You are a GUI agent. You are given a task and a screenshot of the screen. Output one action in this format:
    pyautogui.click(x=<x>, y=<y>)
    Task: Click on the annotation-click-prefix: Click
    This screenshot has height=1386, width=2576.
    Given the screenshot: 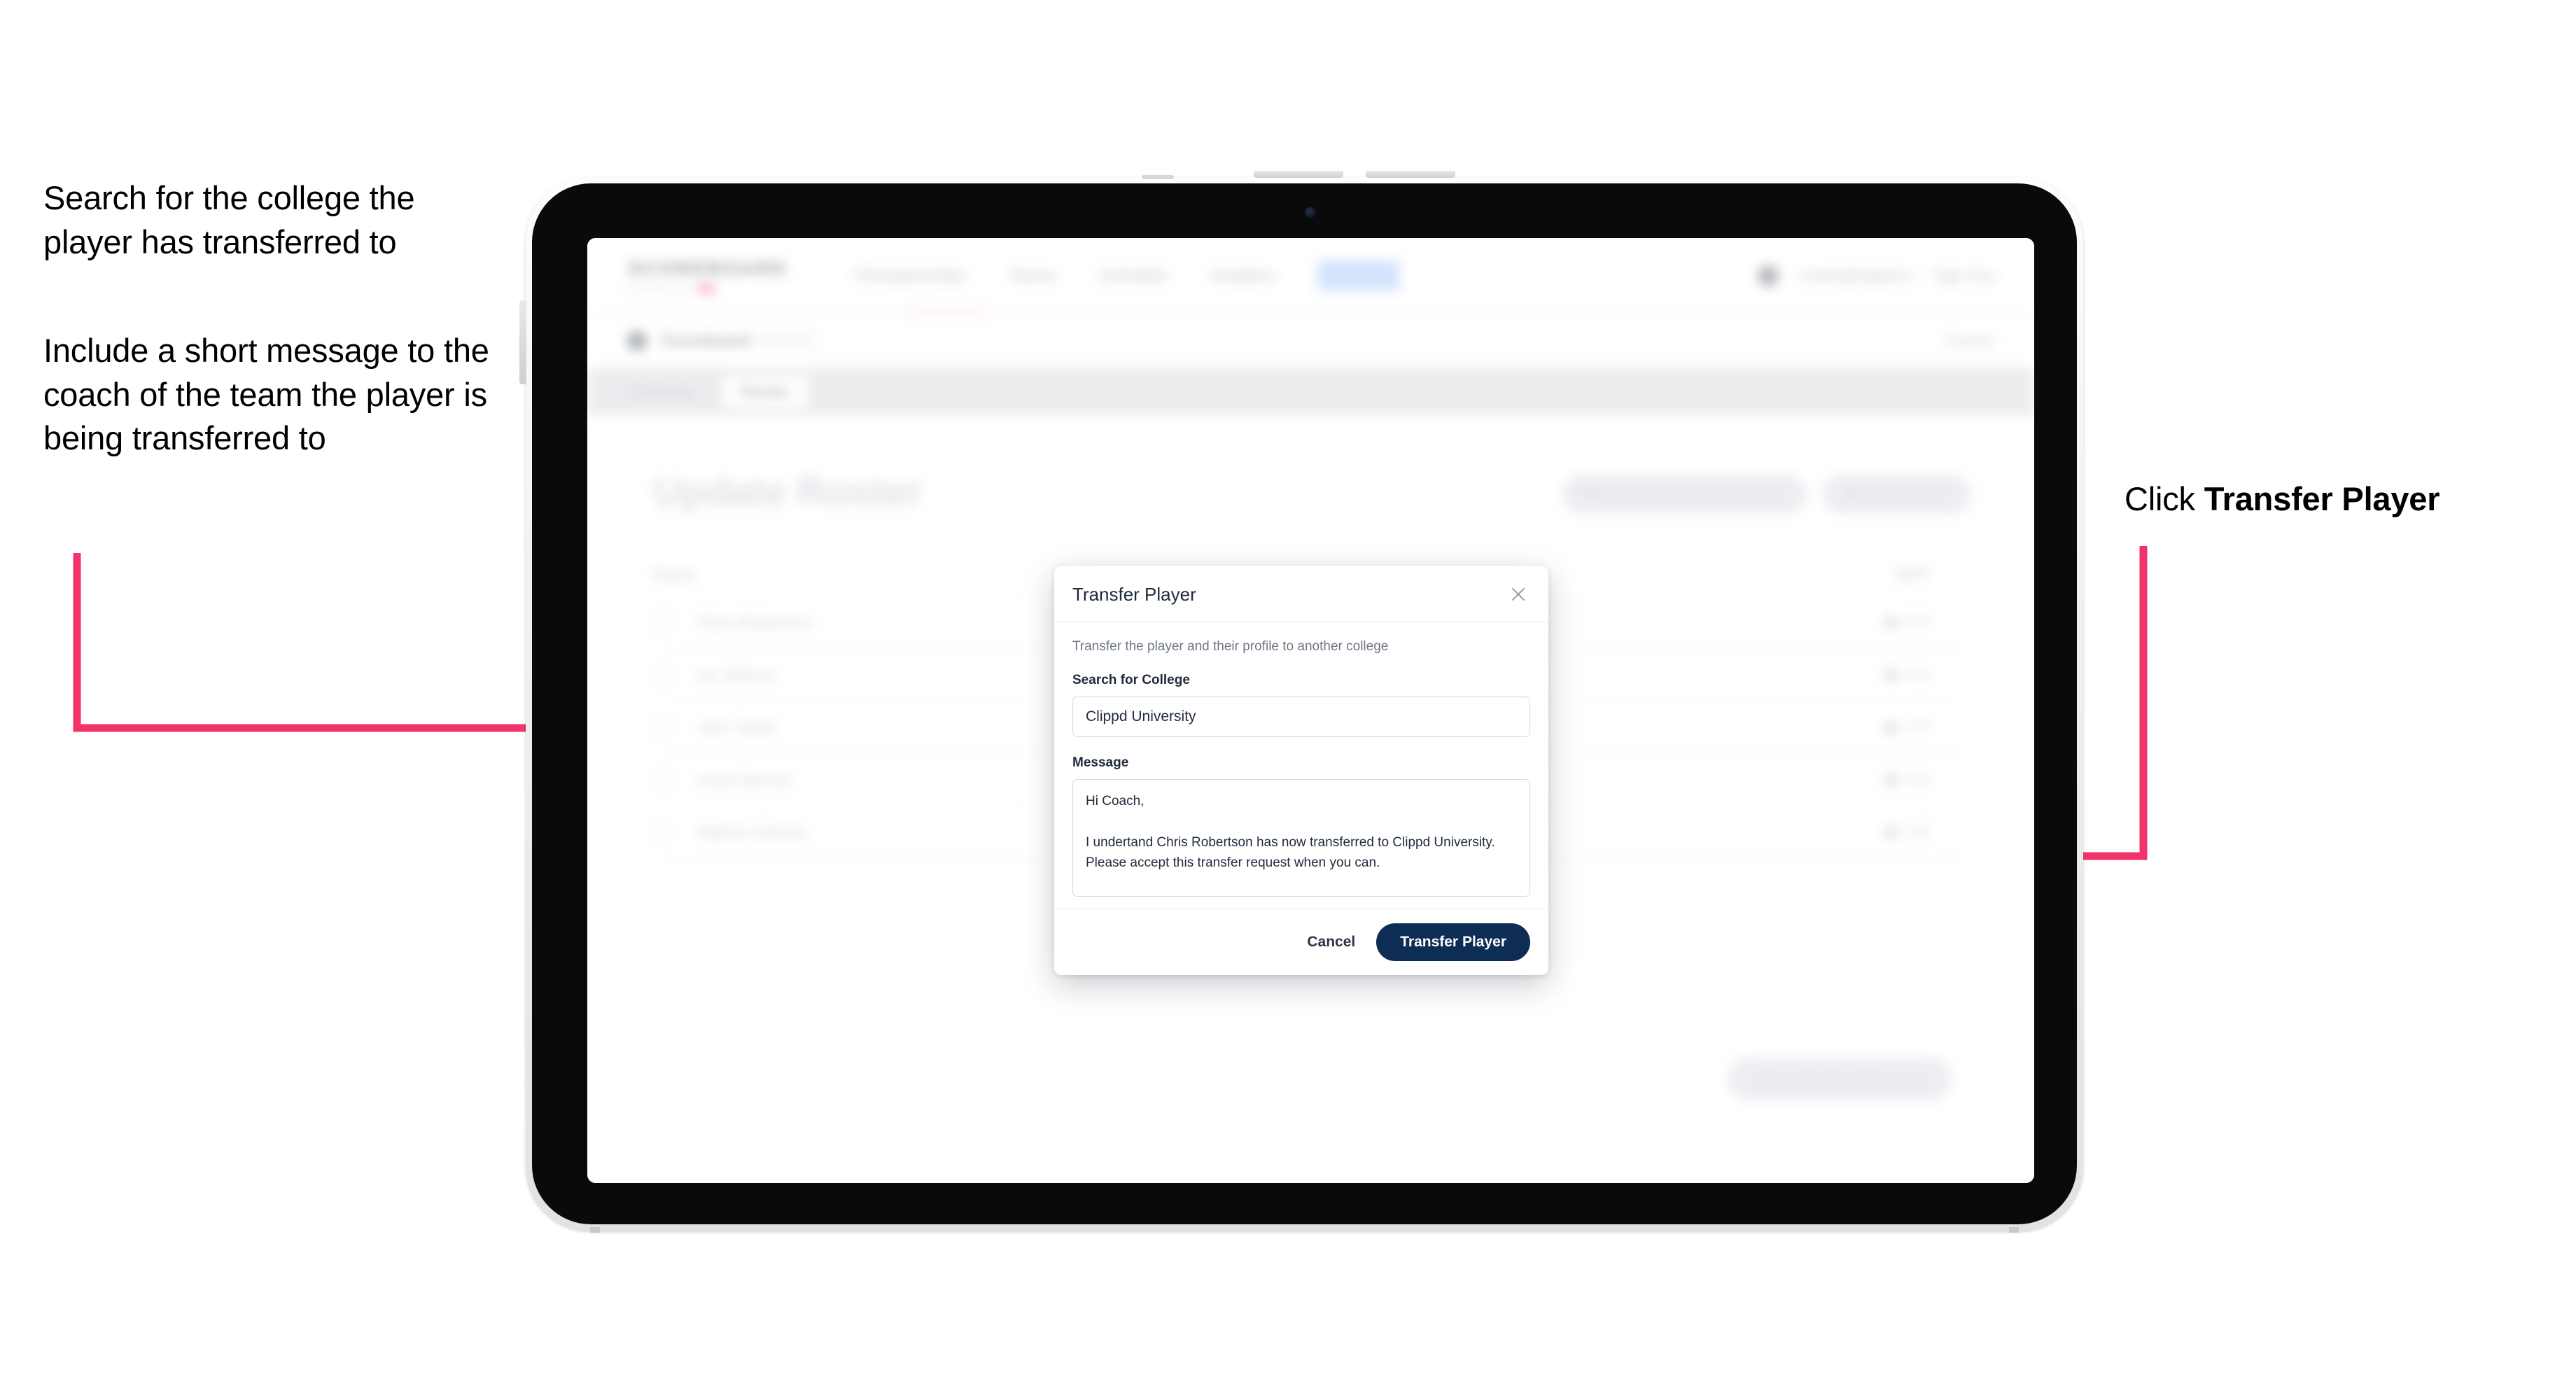 What is the action you would take?
    pyautogui.click(x=2164, y=498)
    